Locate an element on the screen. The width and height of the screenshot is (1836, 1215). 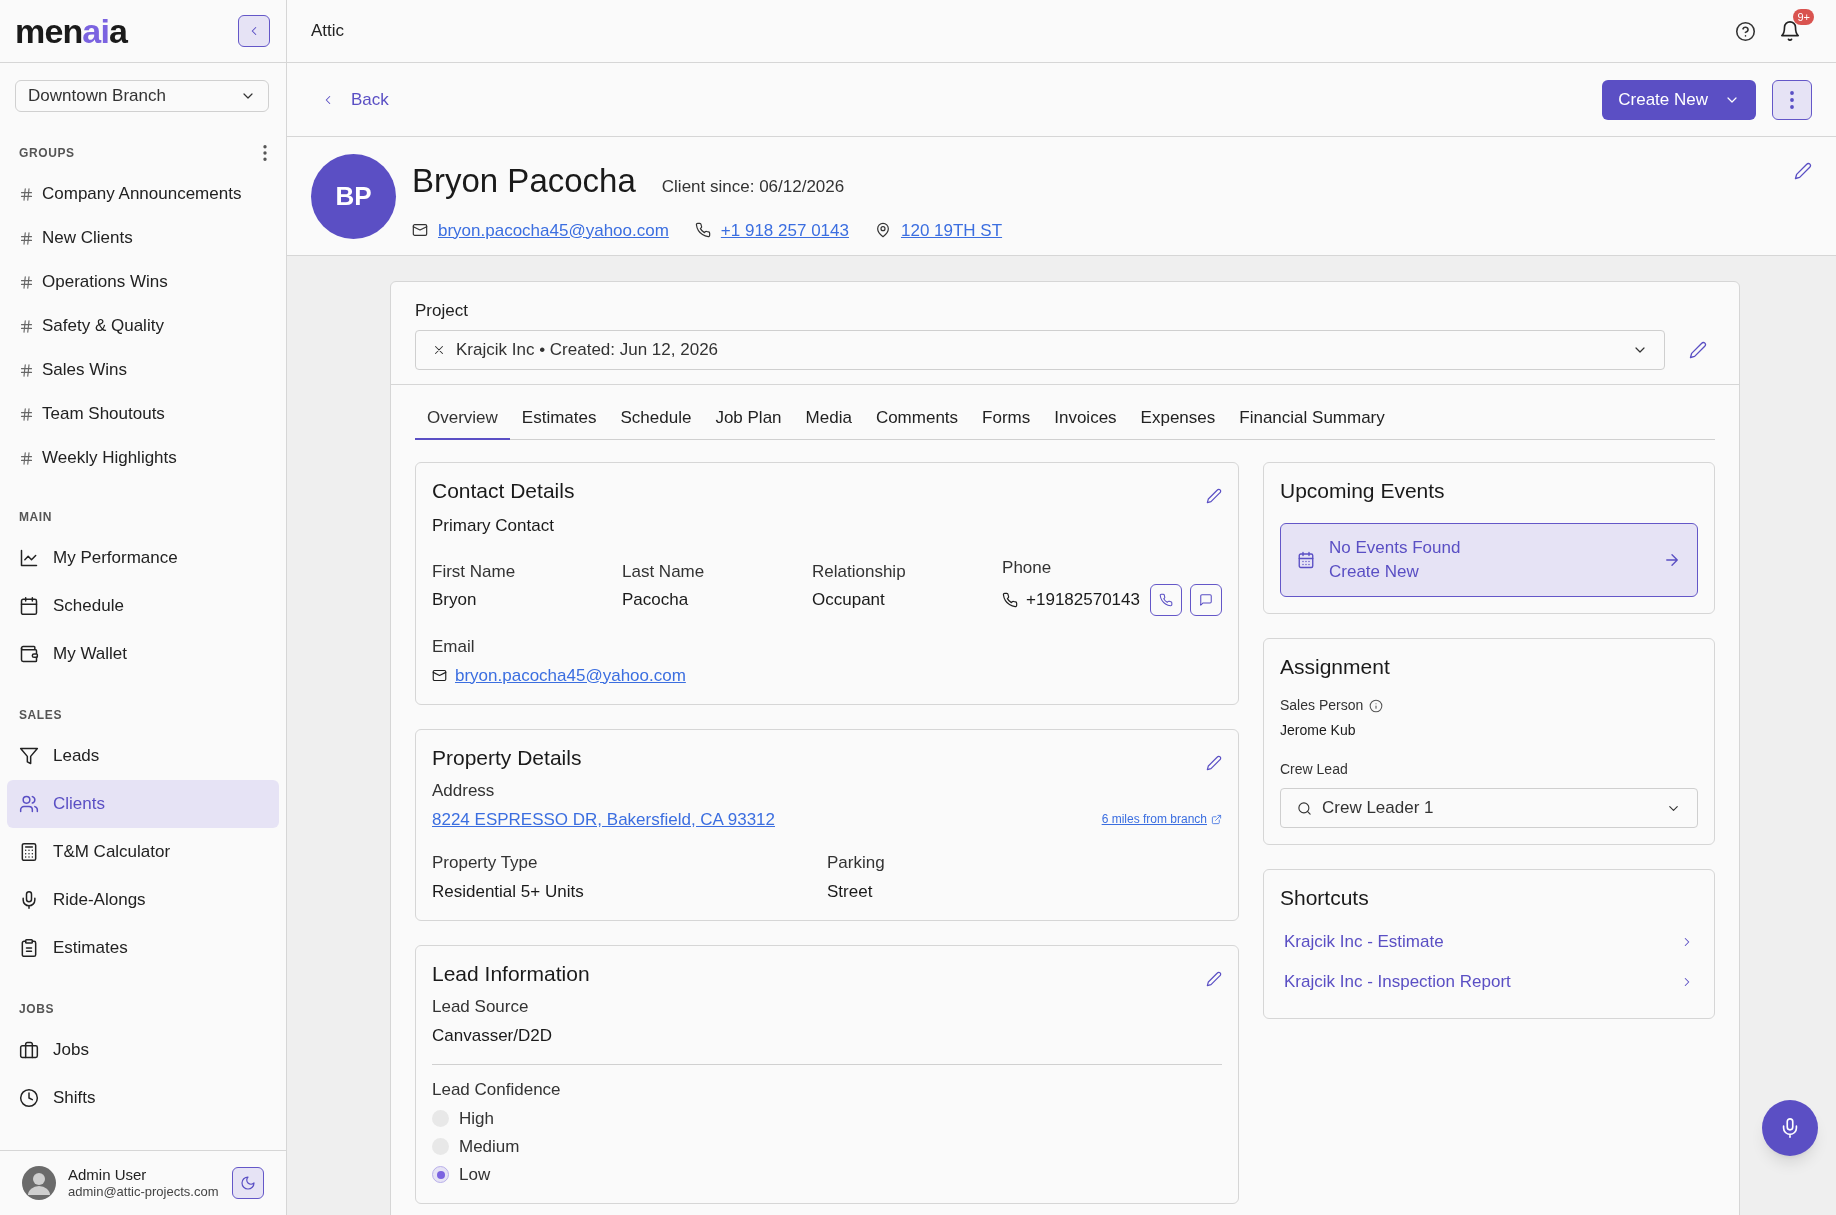
funnel-icon is located at coordinates (29, 756).